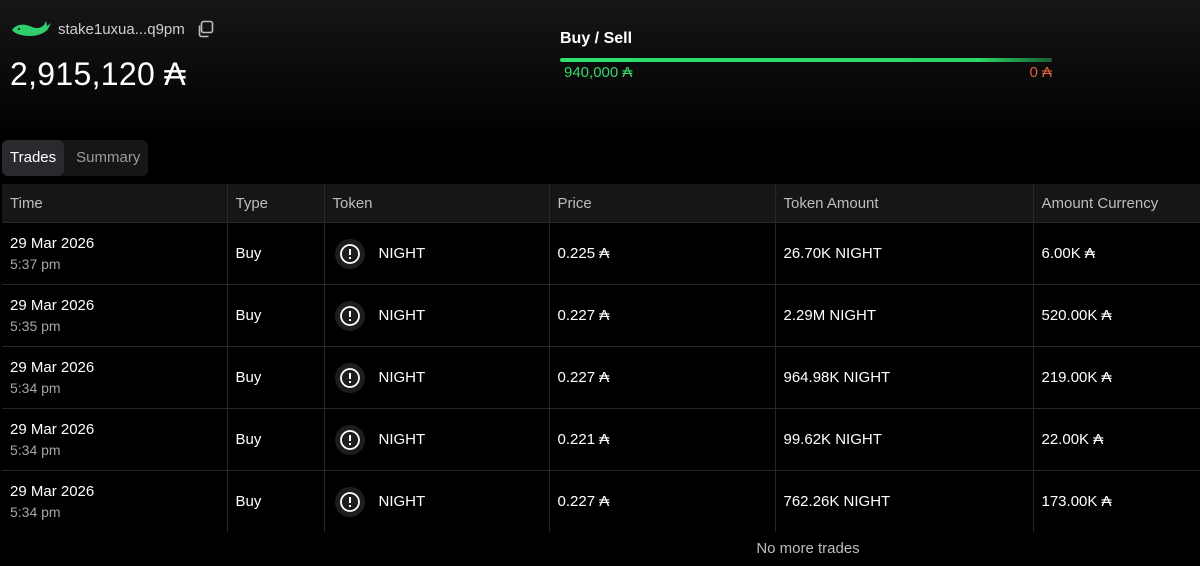  What do you see at coordinates (596, 38) in the screenshot?
I see `buy-sell-title: Buy / Sell` at bounding box center [596, 38].